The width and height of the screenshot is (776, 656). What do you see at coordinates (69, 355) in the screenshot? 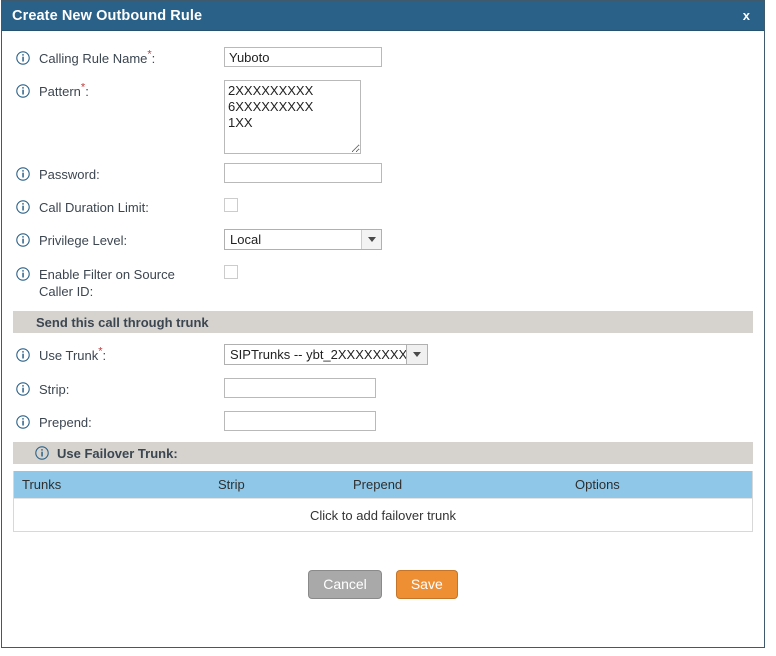
I see `label-text: Use Trunk` at bounding box center [69, 355].